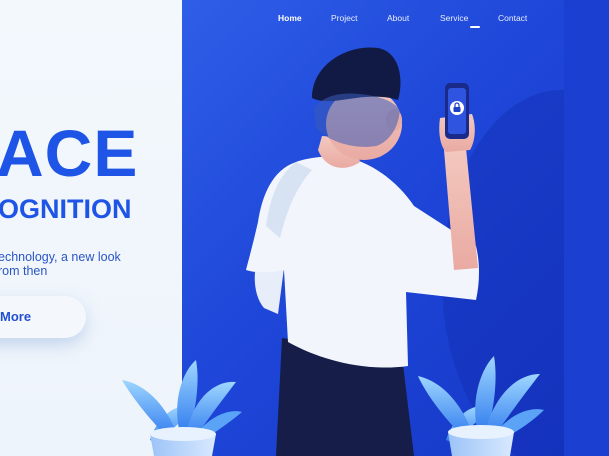 This screenshot has width=609, height=456. I want to click on nav-item-about: About, so click(398, 18).